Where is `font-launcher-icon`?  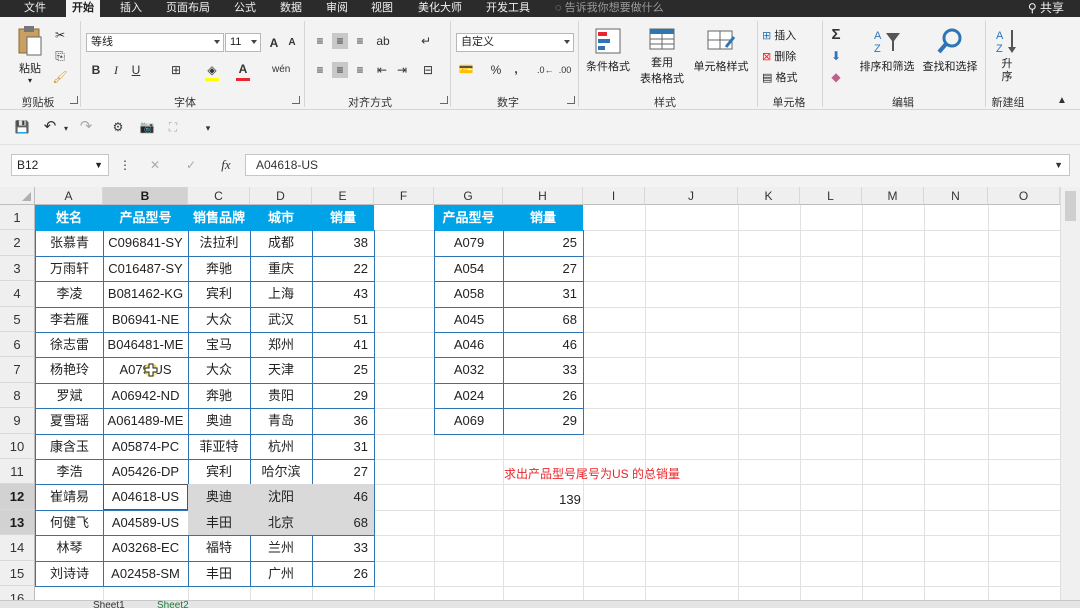
font-launcher-icon is located at coordinates (296, 100).